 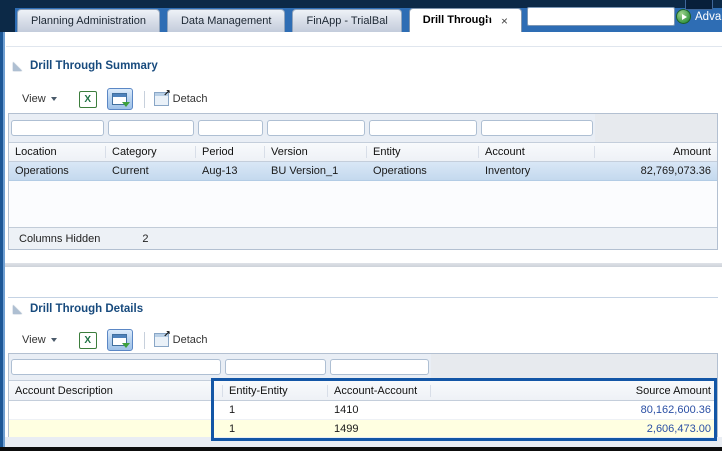 What do you see at coordinates (363, 429) in the screenshot?
I see `details-table-row-2: 1 1499 2,606,473.00` at bounding box center [363, 429].